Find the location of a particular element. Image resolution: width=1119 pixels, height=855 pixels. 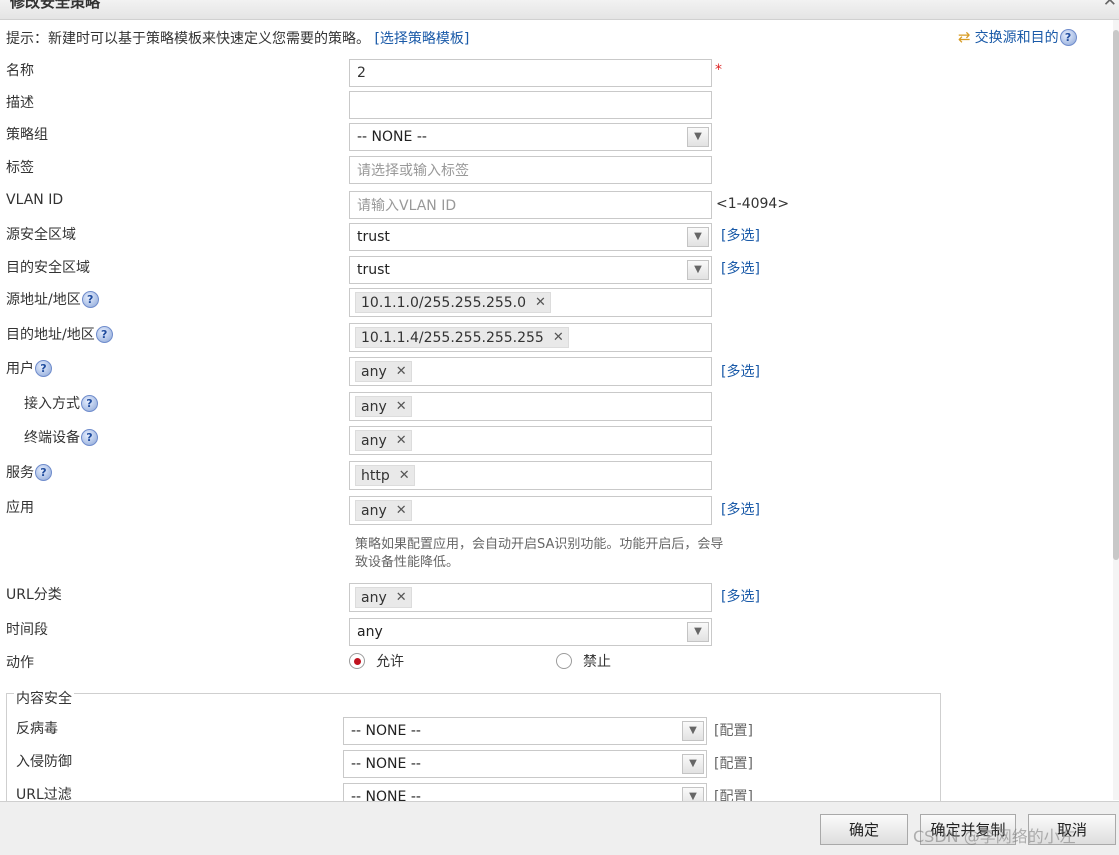

dst-zone-select: trust ▼ is located at coordinates (530, 270).